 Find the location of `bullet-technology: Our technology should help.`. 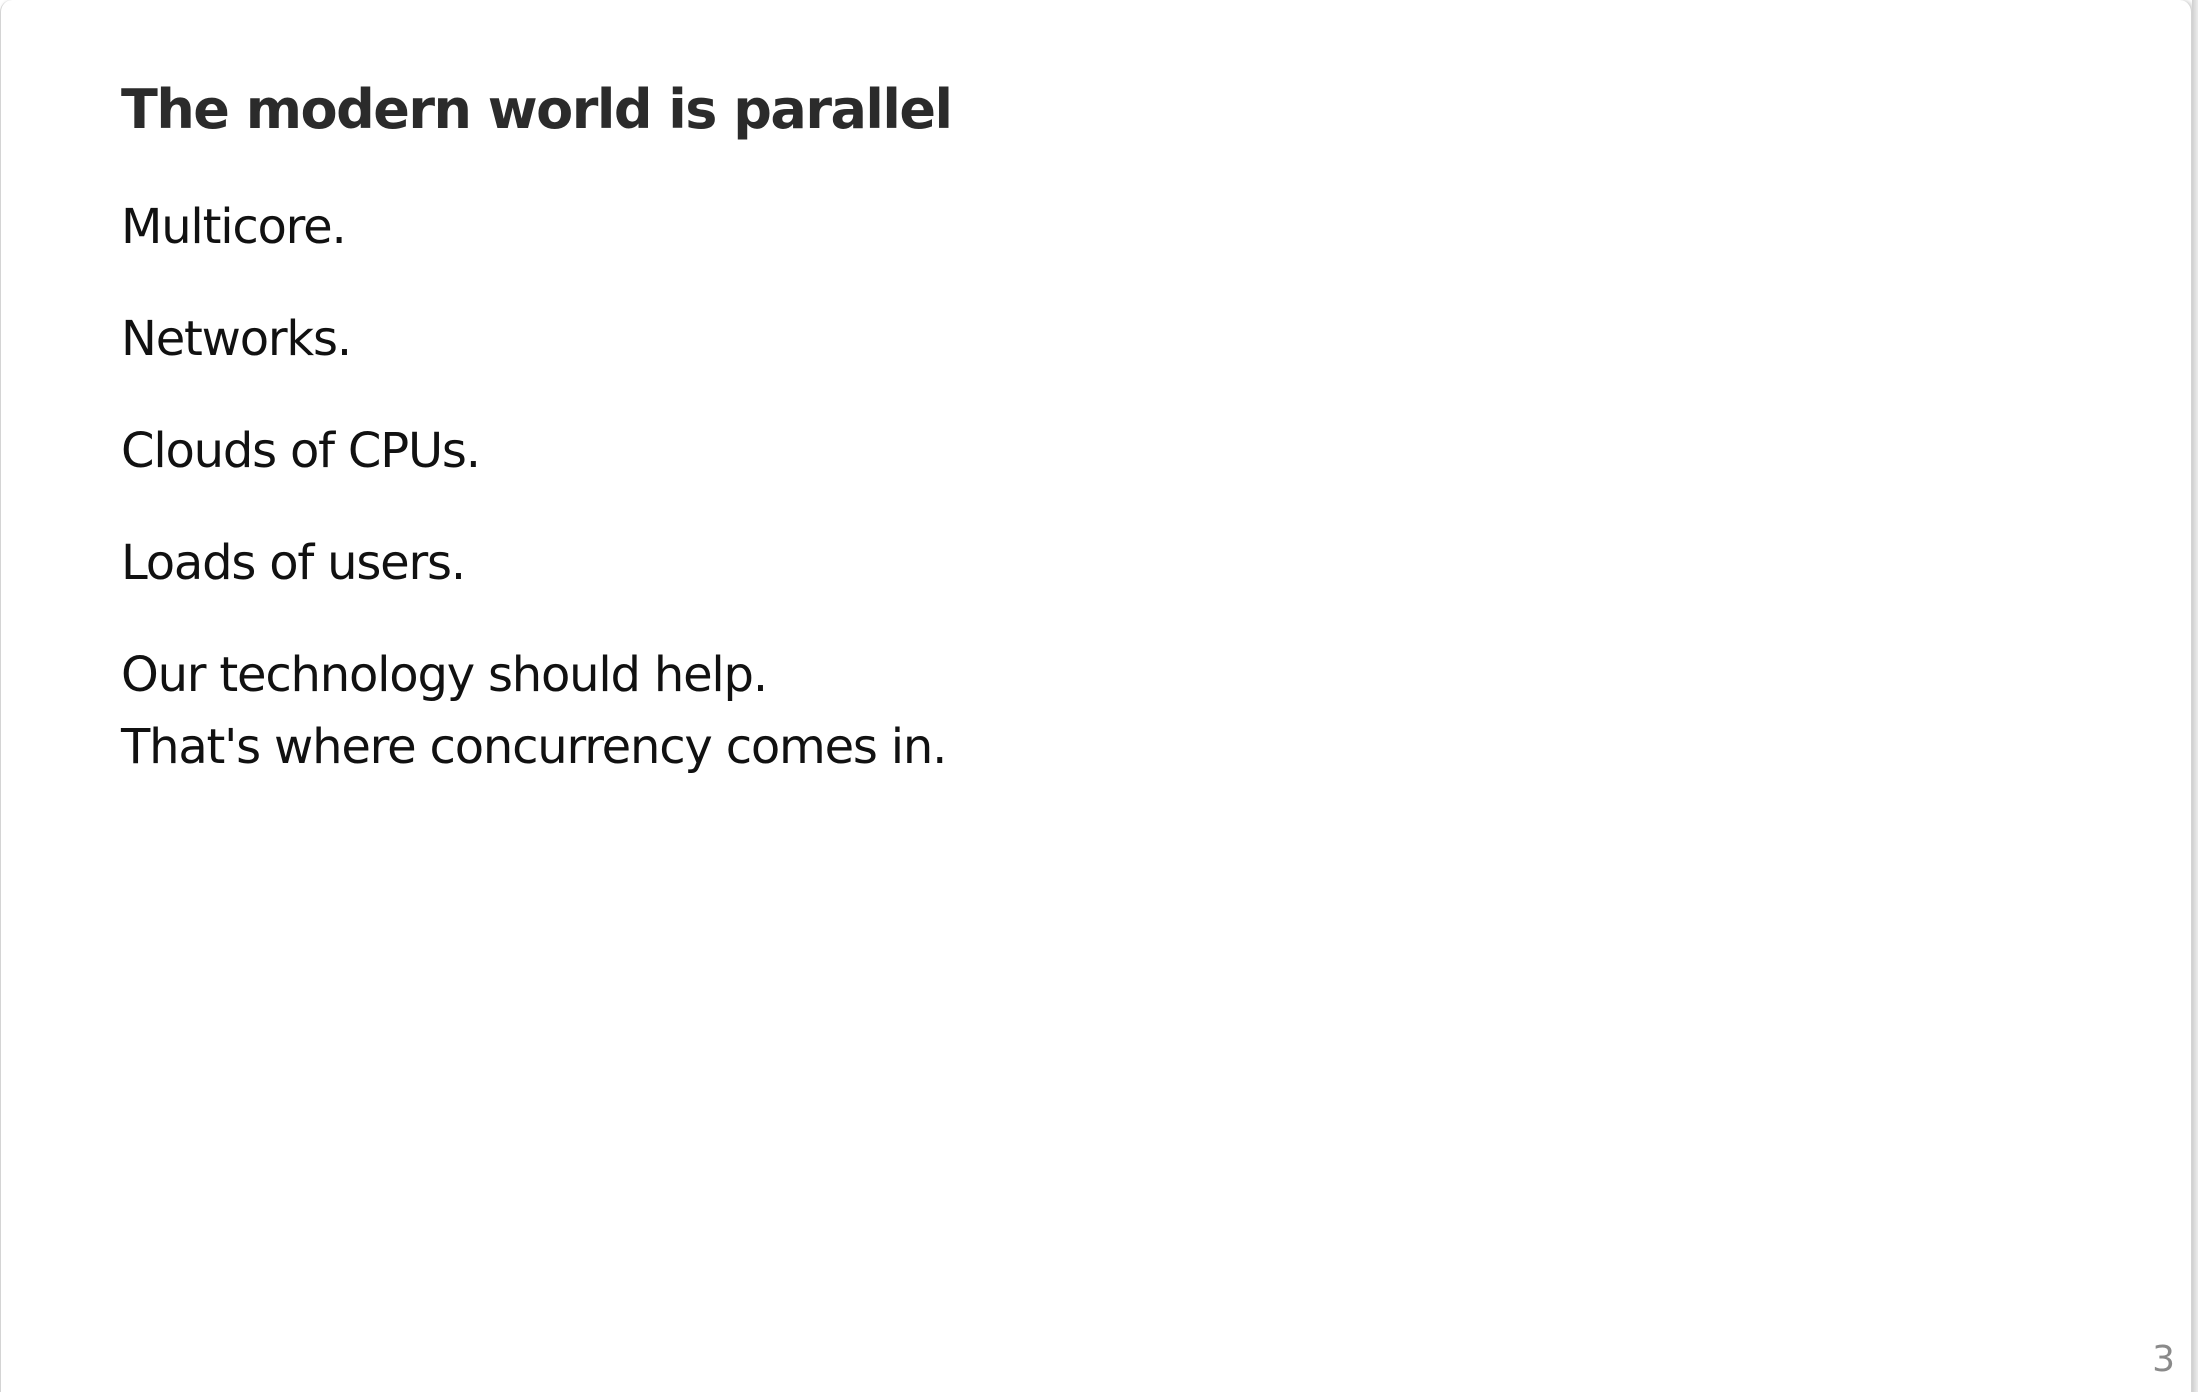

bullet-technology: Our technology should help. is located at coordinates (444, 675).